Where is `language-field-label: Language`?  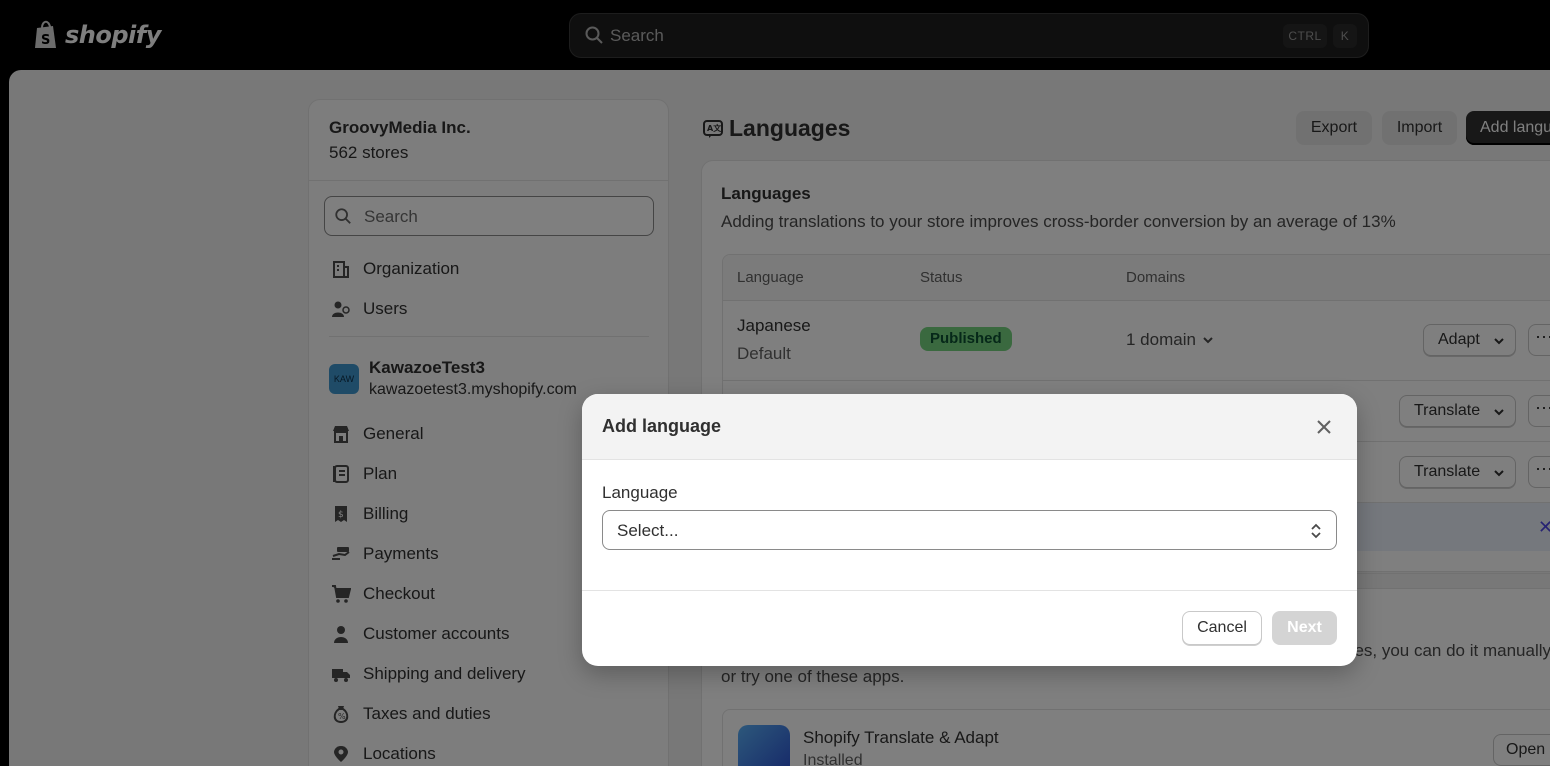
language-field-label: Language is located at coordinates (640, 492).